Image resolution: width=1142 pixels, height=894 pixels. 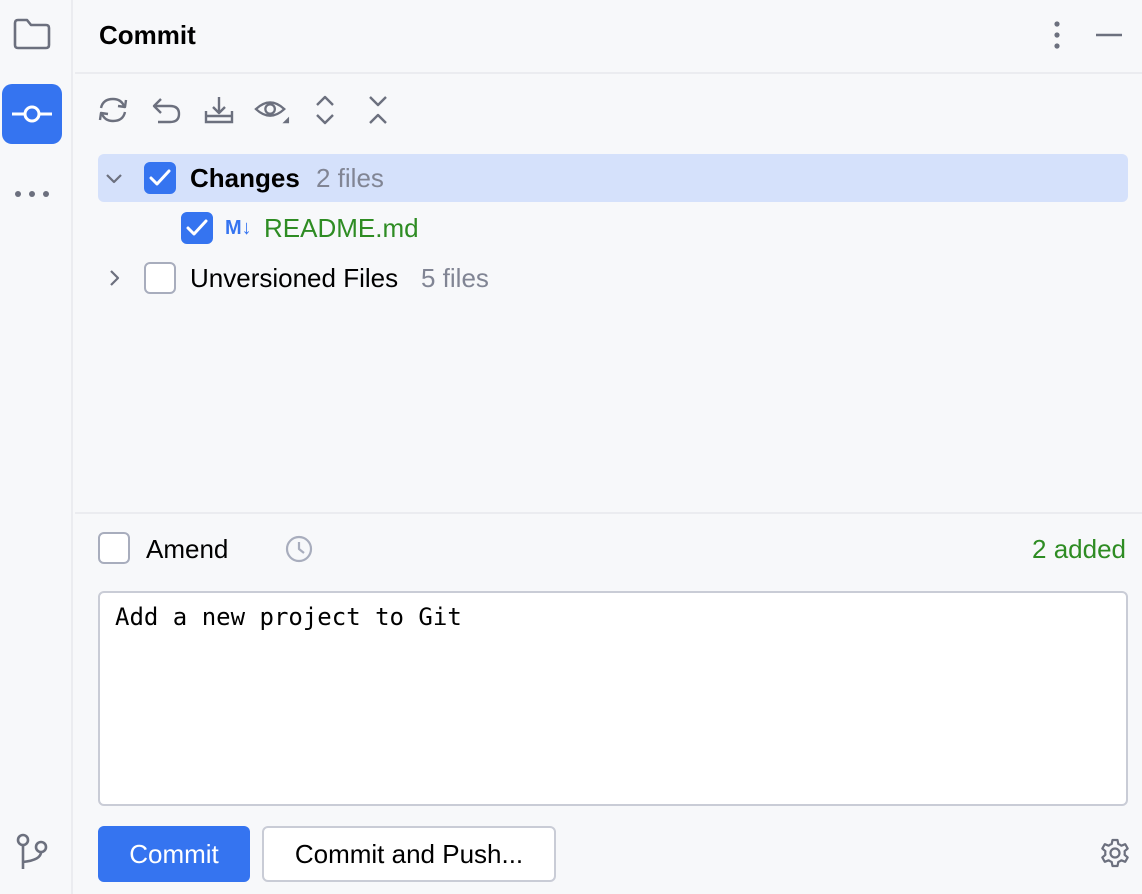 I want to click on expand-all-icon, so click(x=325, y=110).